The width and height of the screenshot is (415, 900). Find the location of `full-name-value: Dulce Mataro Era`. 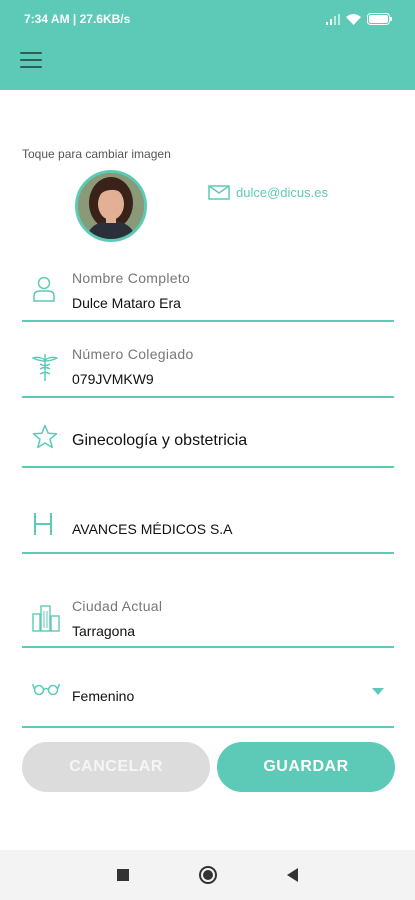

full-name-value: Dulce Mataro Era is located at coordinates (126, 303).